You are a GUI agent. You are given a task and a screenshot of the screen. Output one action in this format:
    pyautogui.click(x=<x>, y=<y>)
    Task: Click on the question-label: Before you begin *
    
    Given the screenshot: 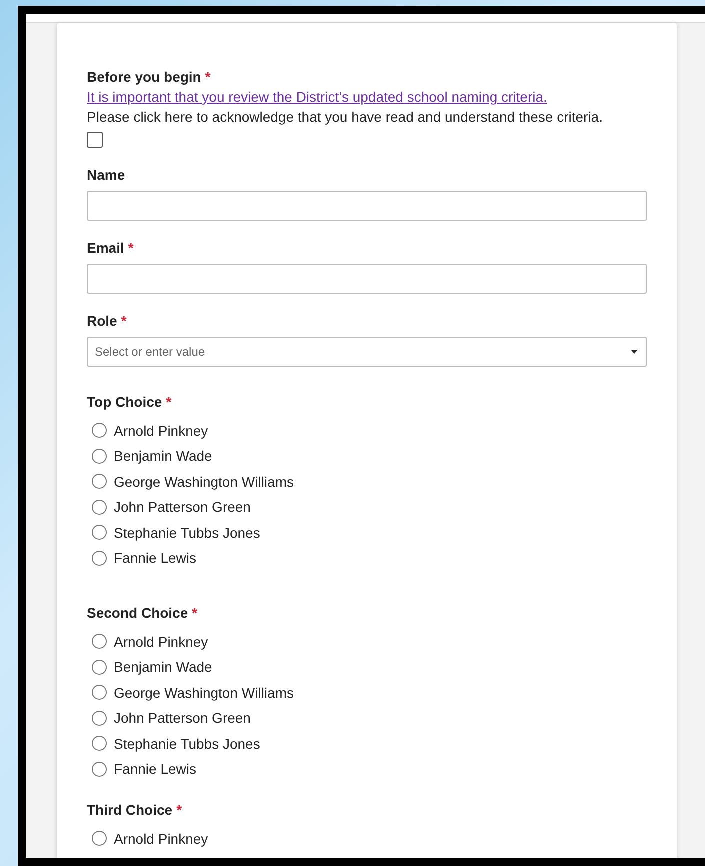 What is the action you would take?
    pyautogui.click(x=149, y=77)
    